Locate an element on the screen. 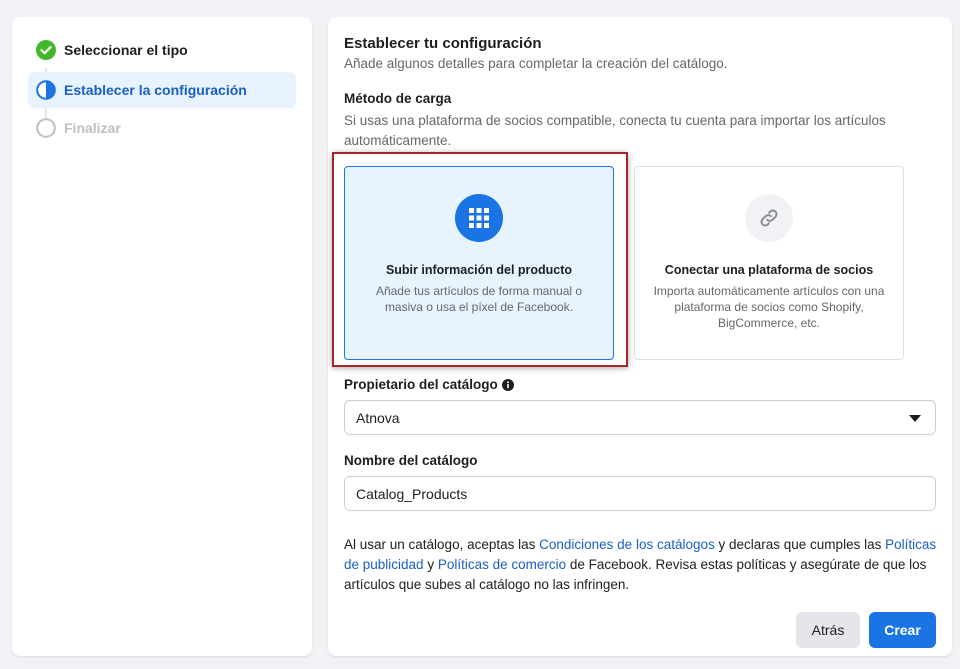 The image size is (960, 669). catalog-terms-link: Condiciones de los catálogos is located at coordinates (627, 544).